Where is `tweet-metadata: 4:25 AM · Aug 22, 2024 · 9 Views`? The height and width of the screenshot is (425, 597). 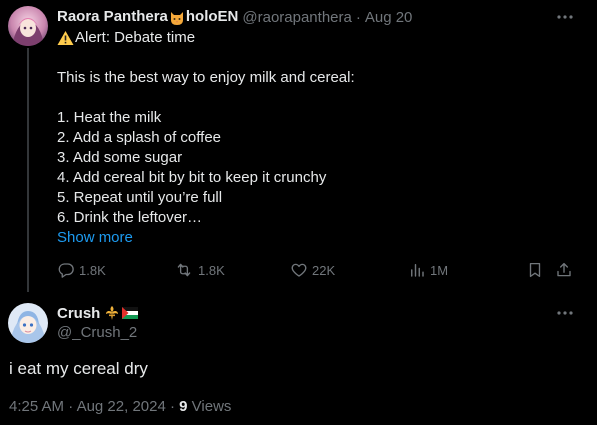
tweet-metadata: 4:25 AM · Aug 22, 2024 · 9 Views is located at coordinates (120, 407).